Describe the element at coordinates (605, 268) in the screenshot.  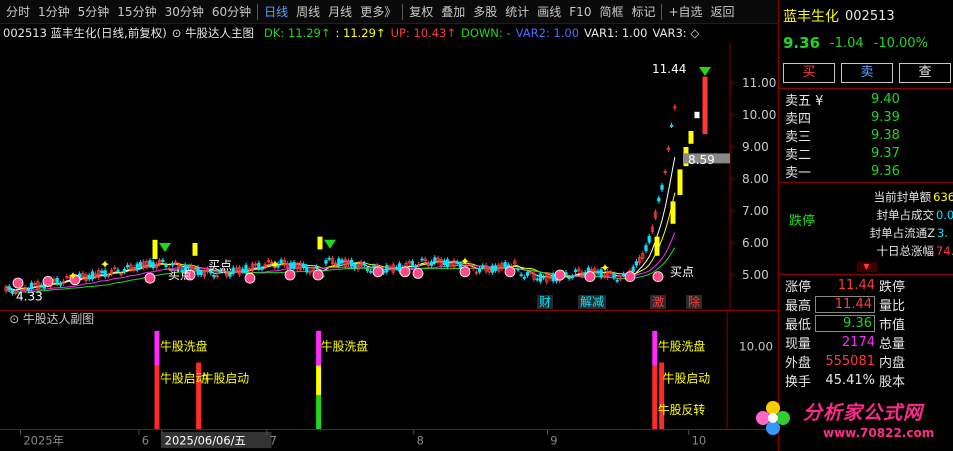
I see `butterfly-marker: ✦` at that location.